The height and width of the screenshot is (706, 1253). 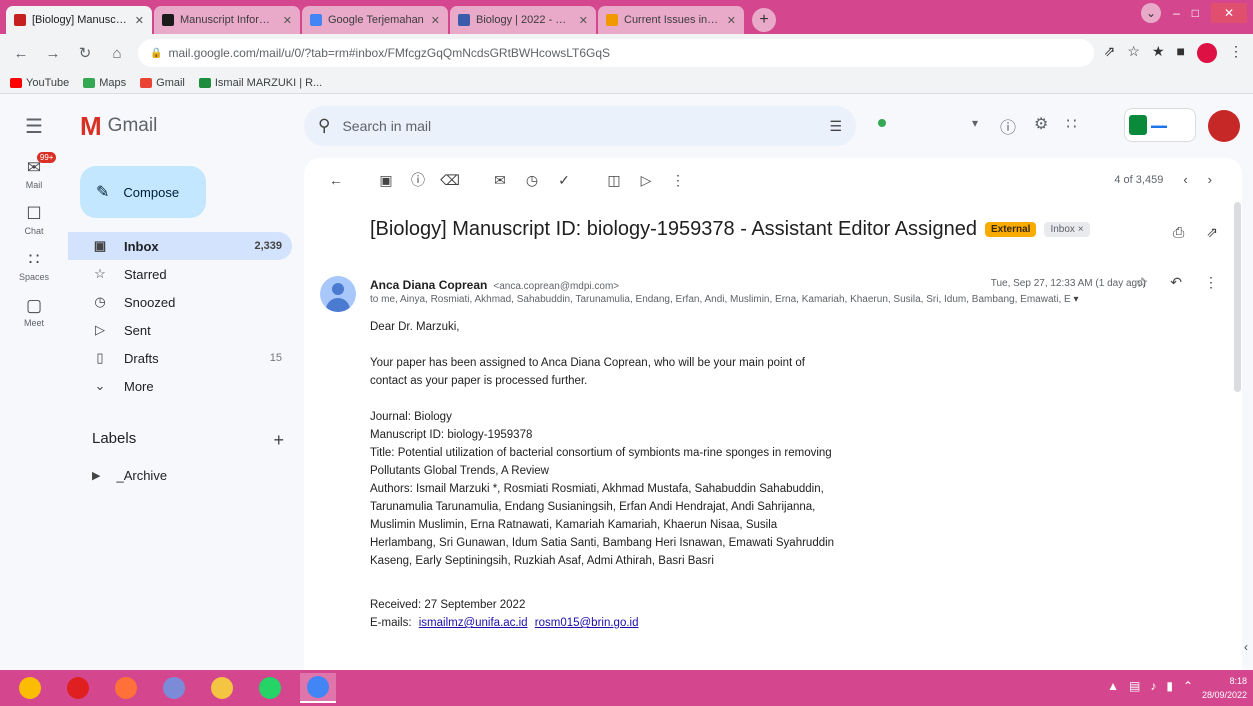 What do you see at coordinates (1160, 125) in the screenshot?
I see `organization-badge: ▬▬` at bounding box center [1160, 125].